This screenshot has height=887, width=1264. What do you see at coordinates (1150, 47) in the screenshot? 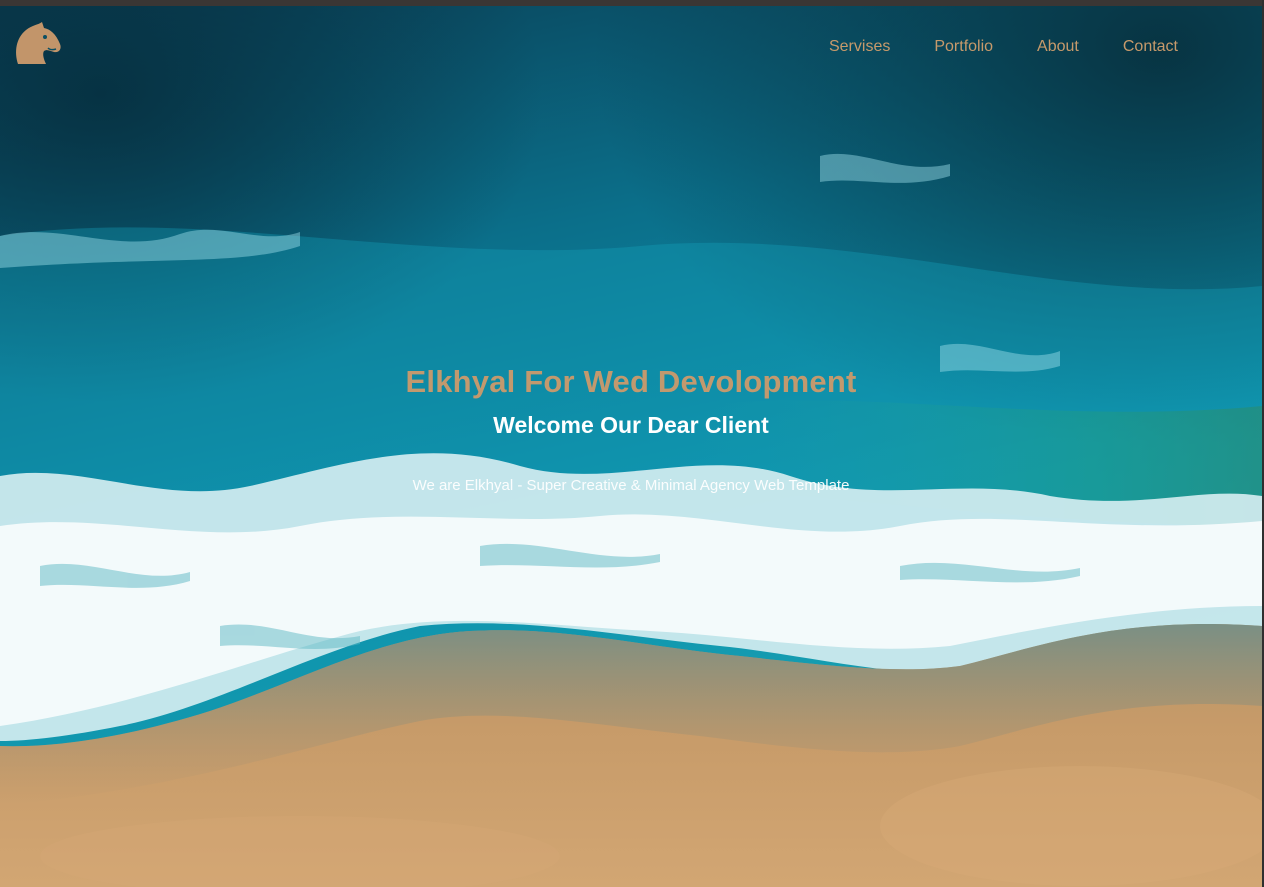
I see `nav-link-contact: Contact` at bounding box center [1150, 47].